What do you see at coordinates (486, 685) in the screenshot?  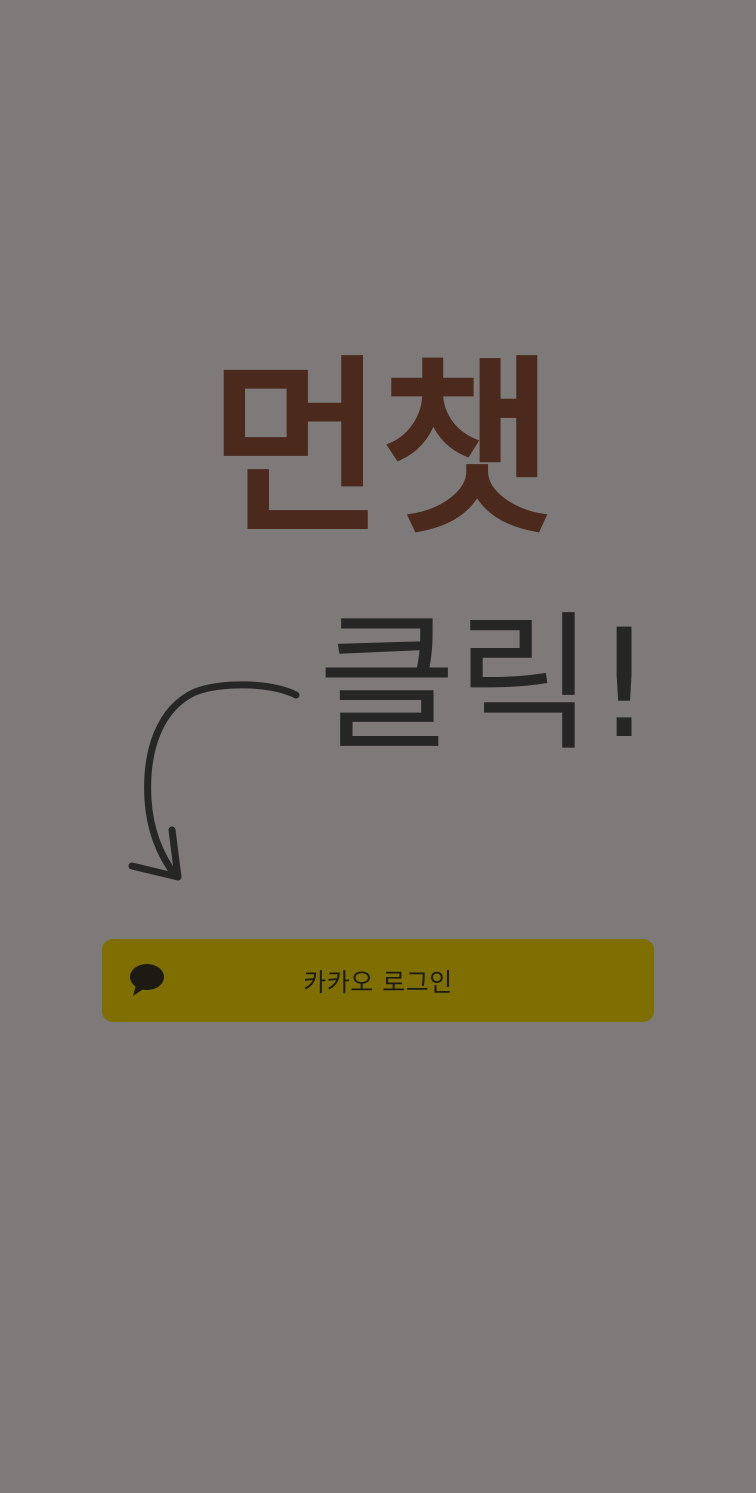 I see `click-hint-text: 클릭!` at bounding box center [486, 685].